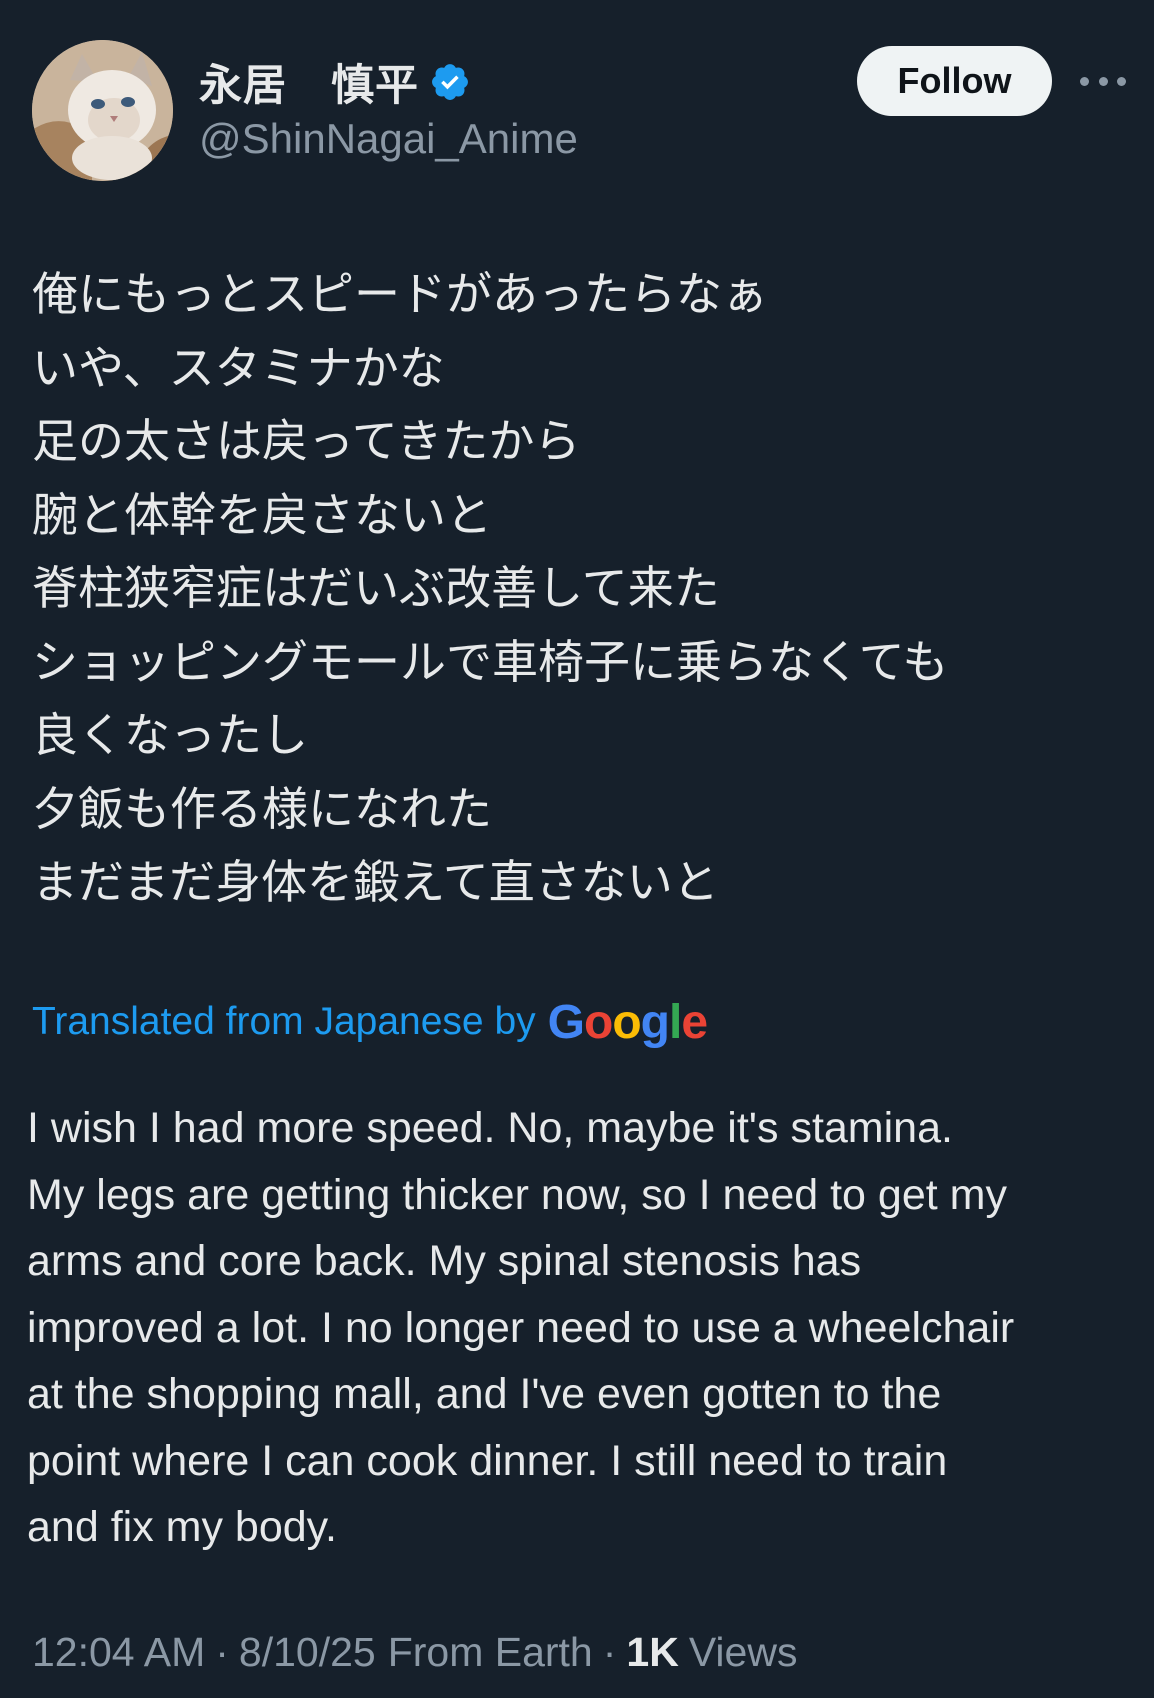 Image resolution: width=1154 pixels, height=1698 pixels. Describe the element at coordinates (284, 1022) in the screenshot. I see `translation-label: Translated from Japanese by` at that location.